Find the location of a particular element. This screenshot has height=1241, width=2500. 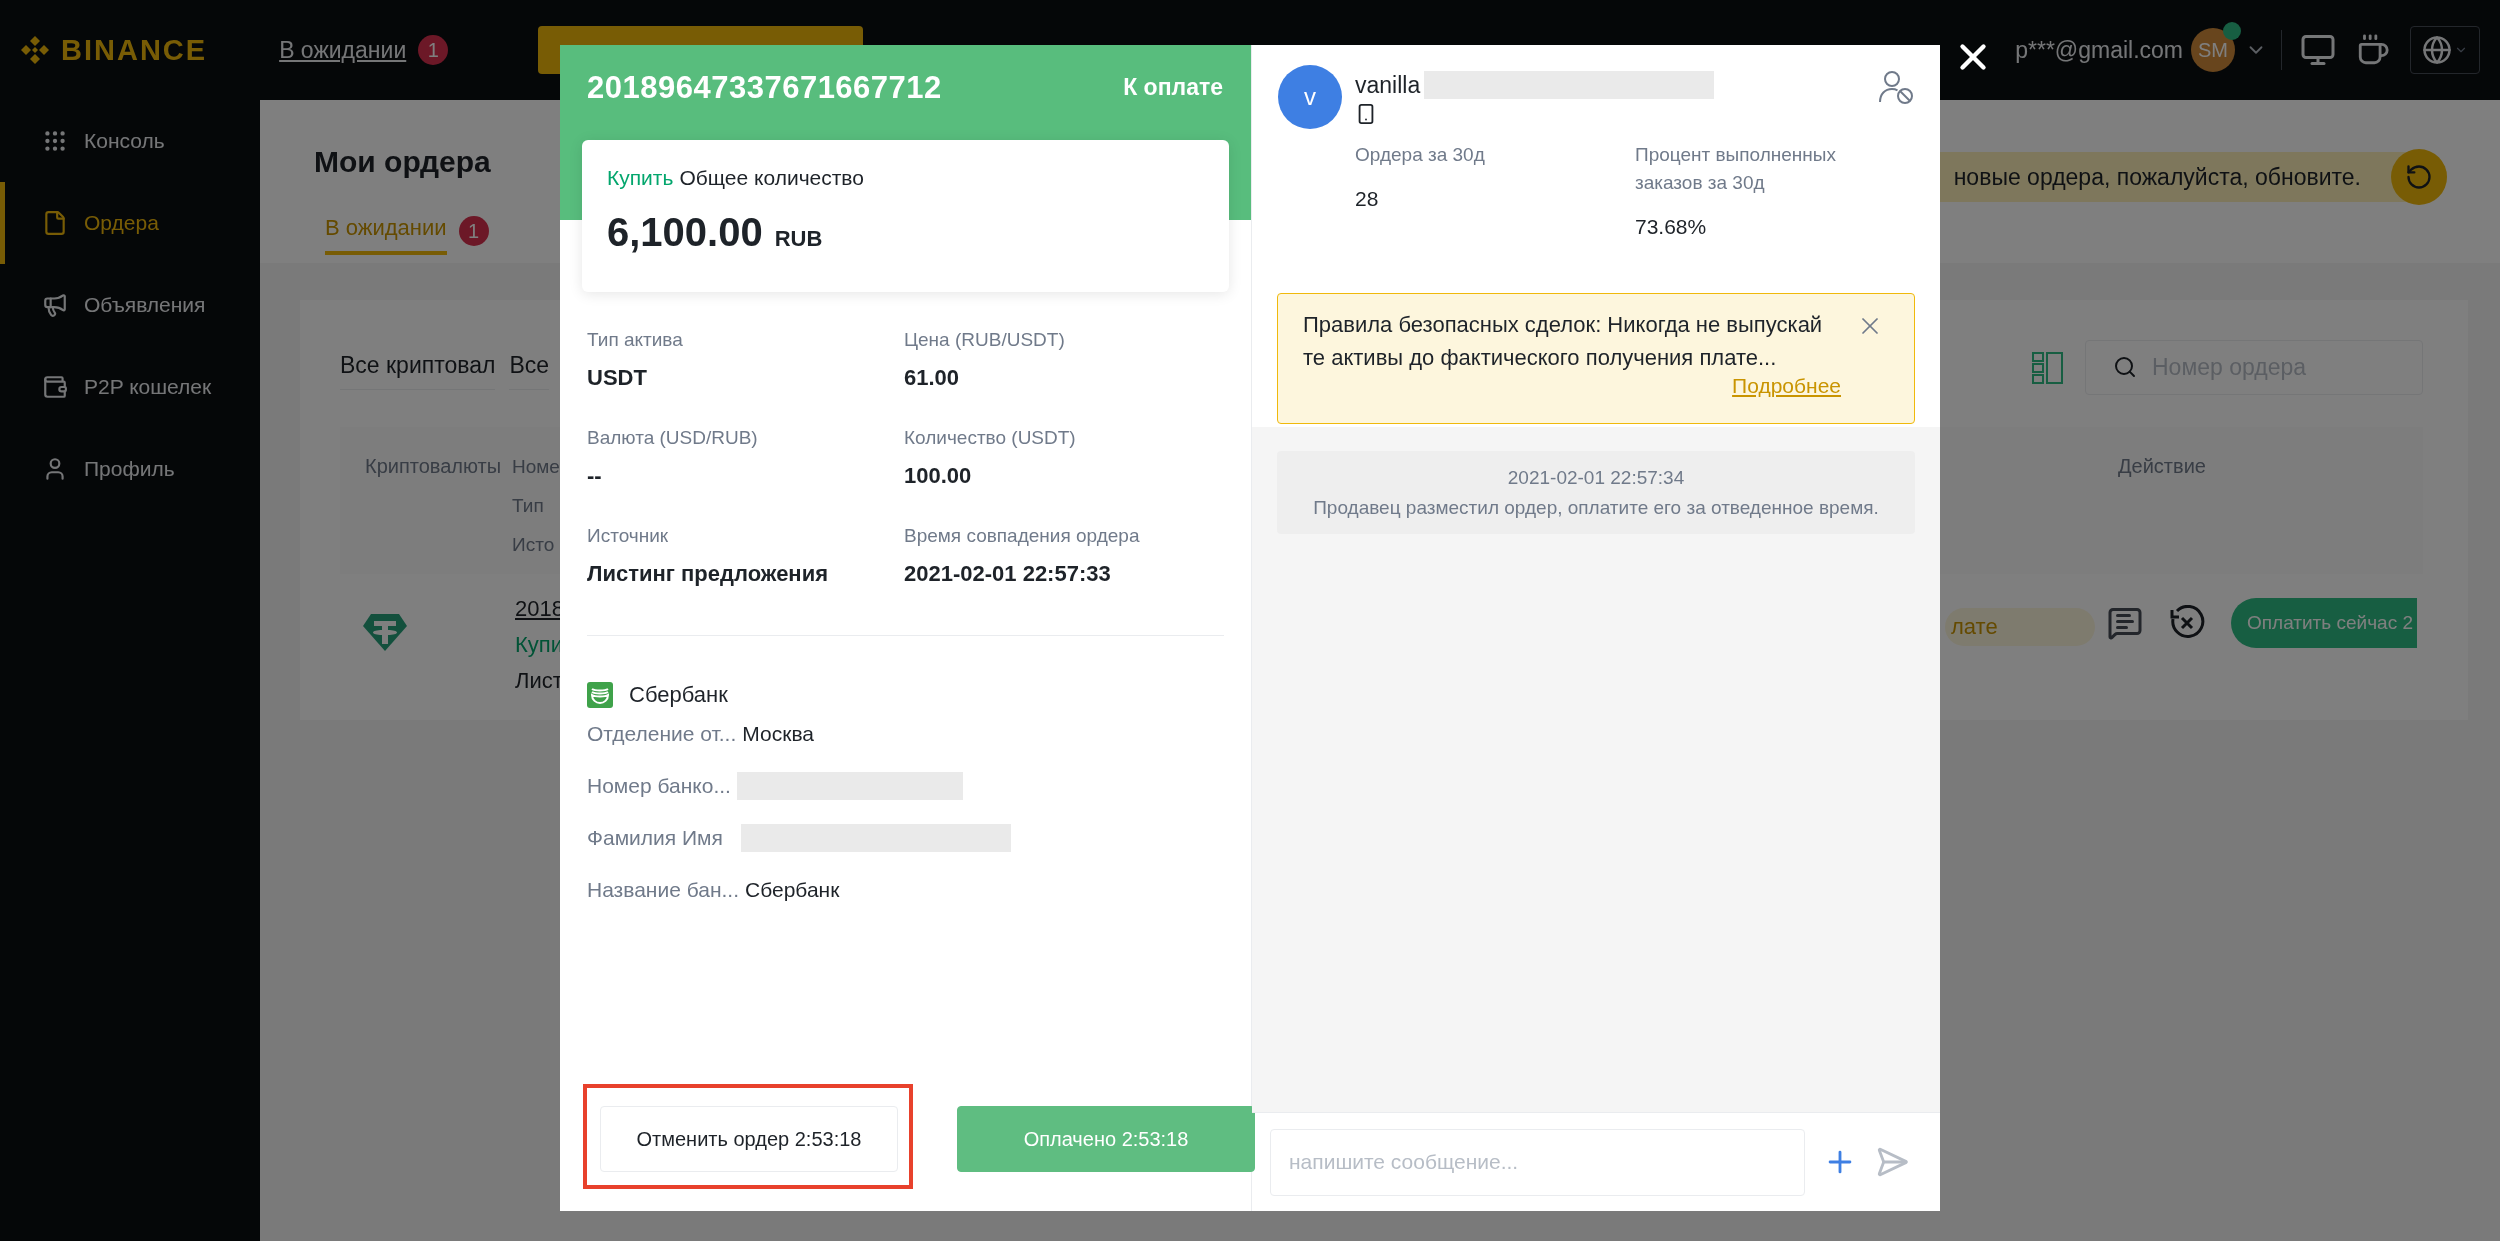

payment-label: Фамилия Имя is located at coordinates (655, 838).